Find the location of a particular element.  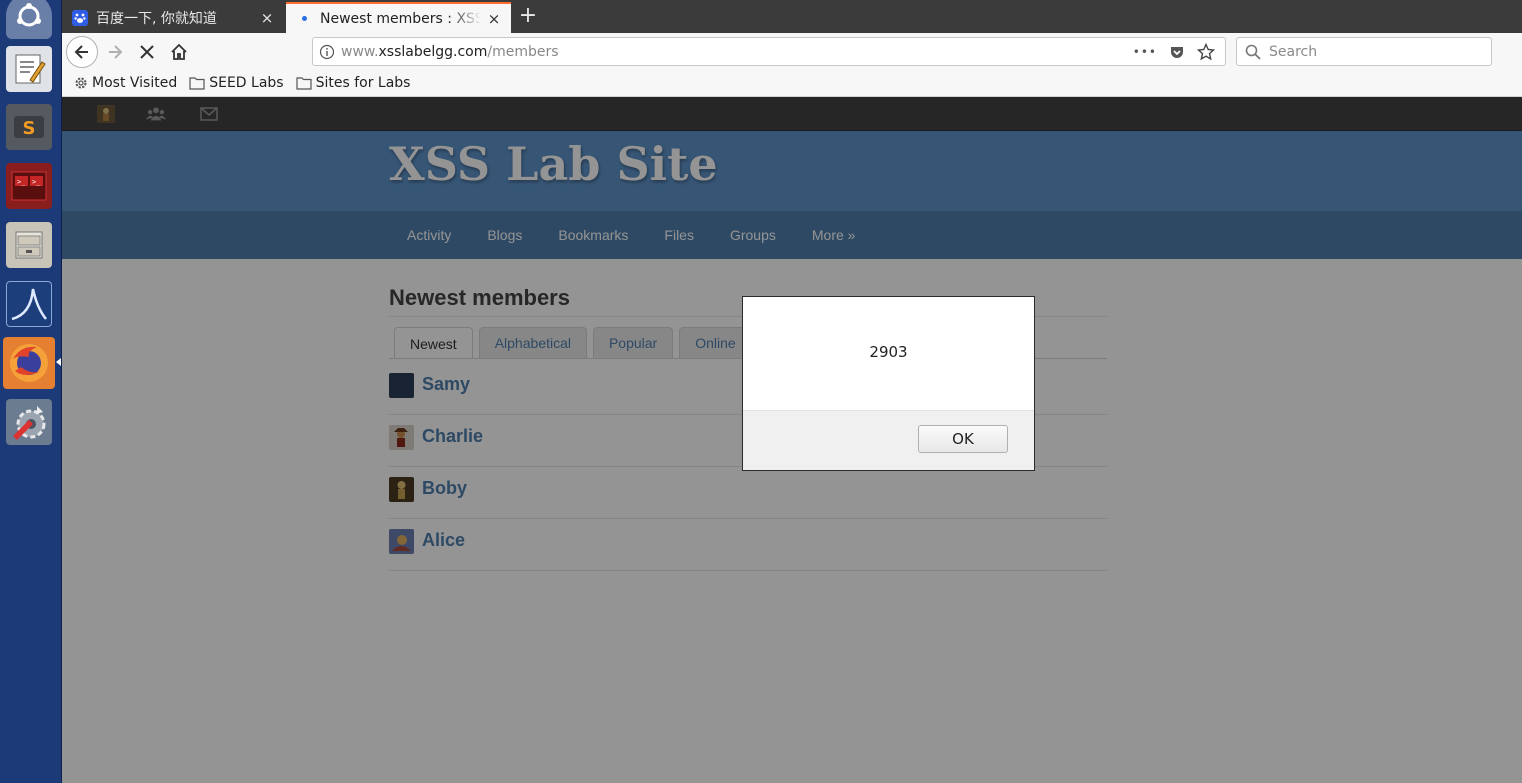

stop-button is located at coordinates (147, 52).